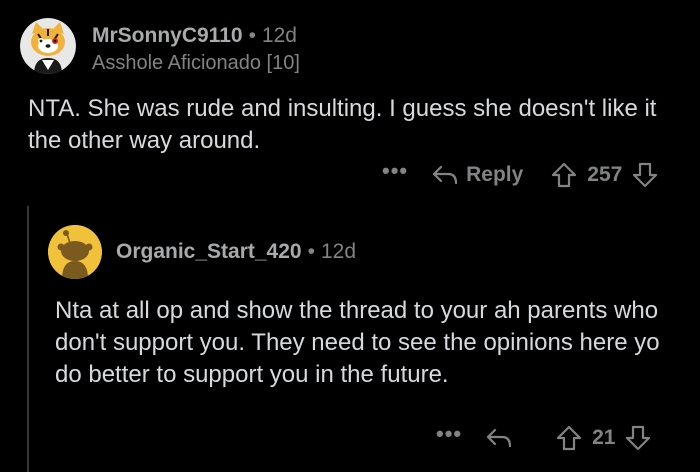 Image resolution: width=700 pixels, height=472 pixels. I want to click on snoo-avatar-icon, so click(75, 252).